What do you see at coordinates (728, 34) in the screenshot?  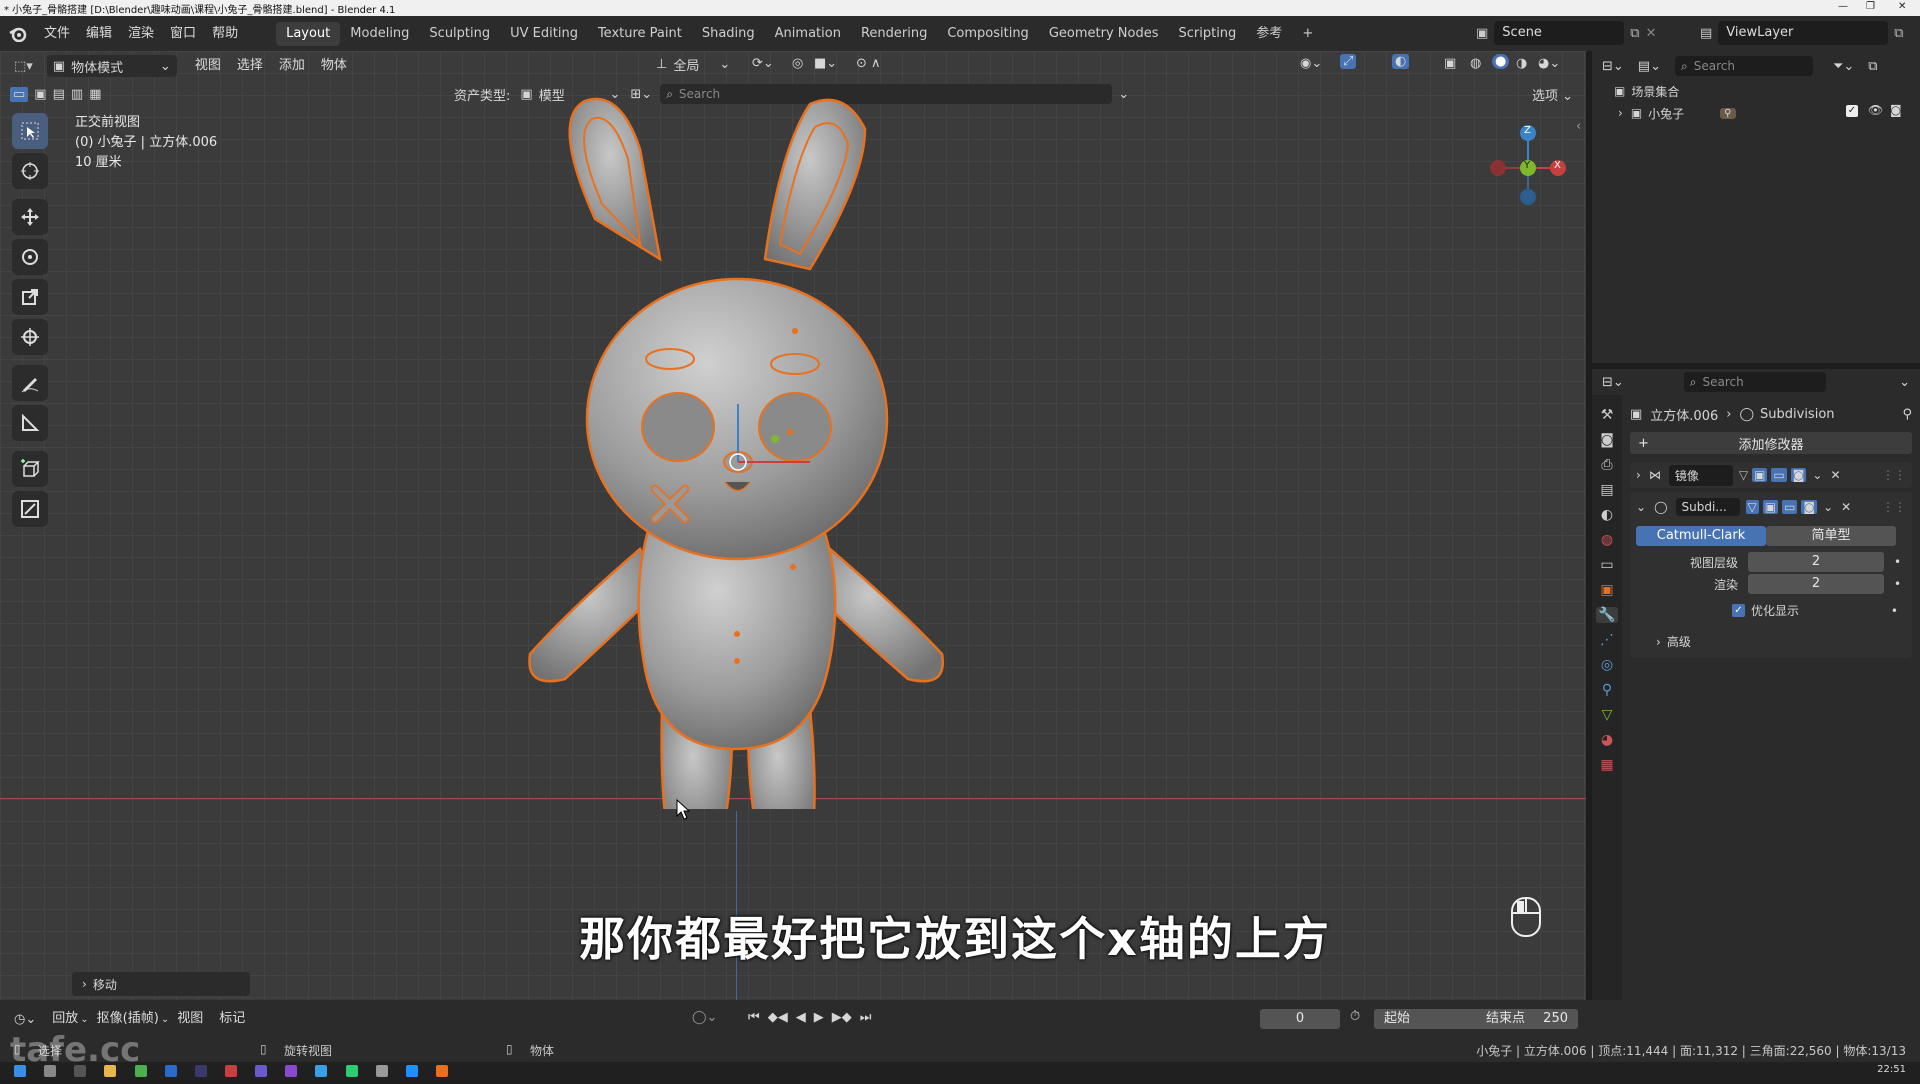 I see `tab-shading: Shading` at bounding box center [728, 34].